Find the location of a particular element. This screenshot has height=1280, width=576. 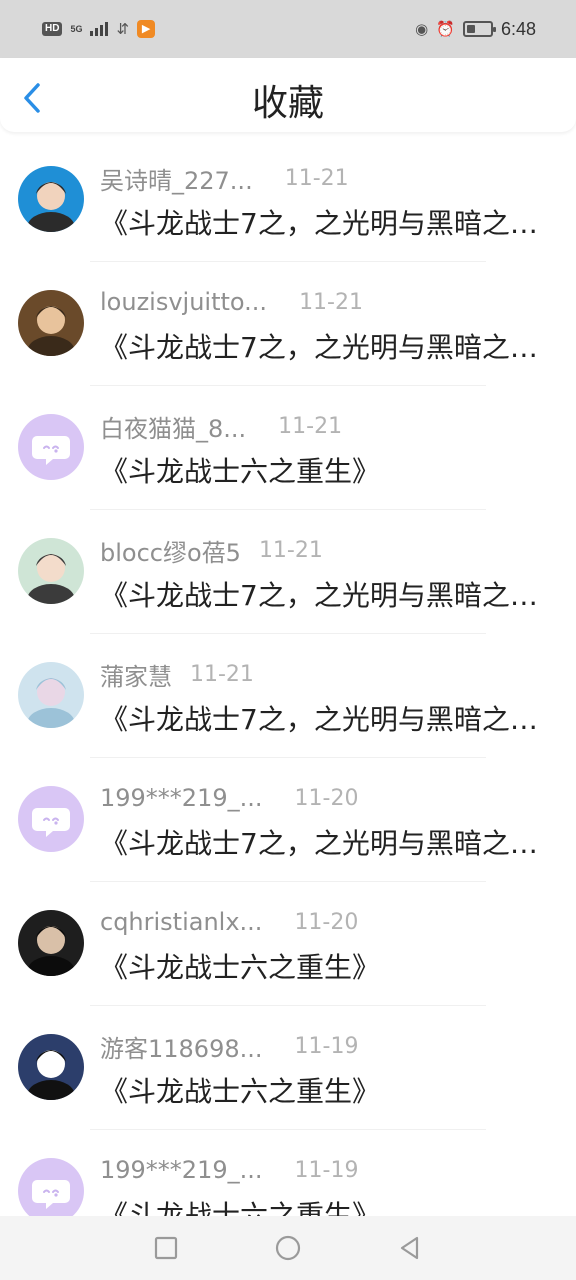

meta-row: blocc缪o蓓5 11-21 is located at coordinates (211, 550).